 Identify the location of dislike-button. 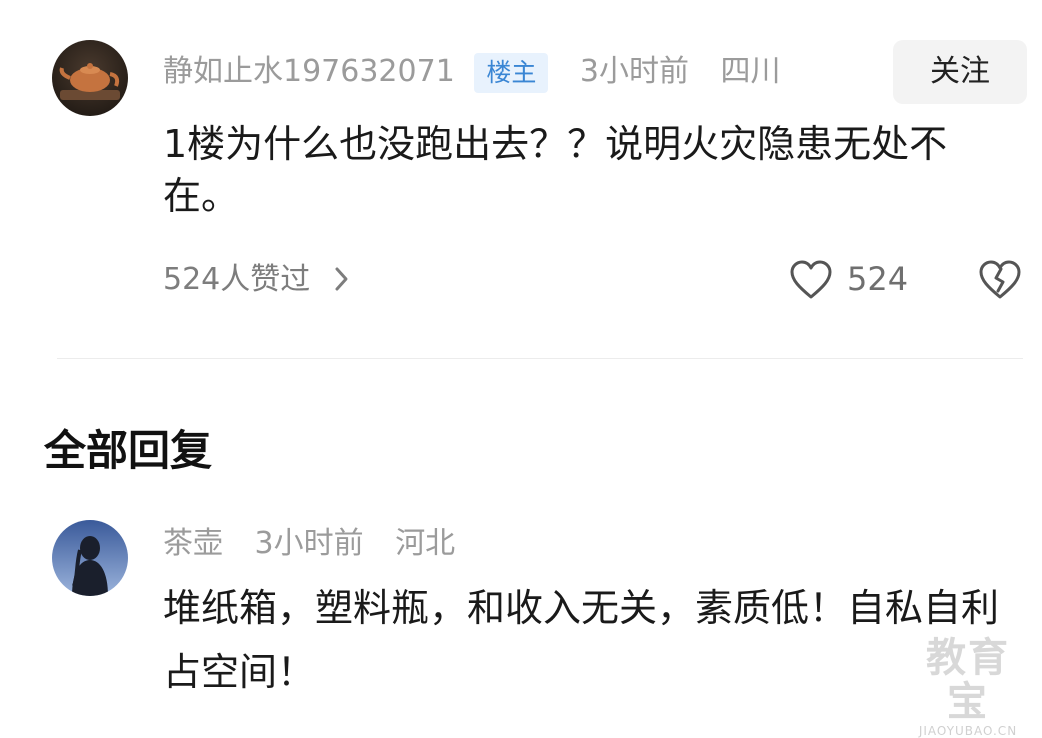
(1000, 280).